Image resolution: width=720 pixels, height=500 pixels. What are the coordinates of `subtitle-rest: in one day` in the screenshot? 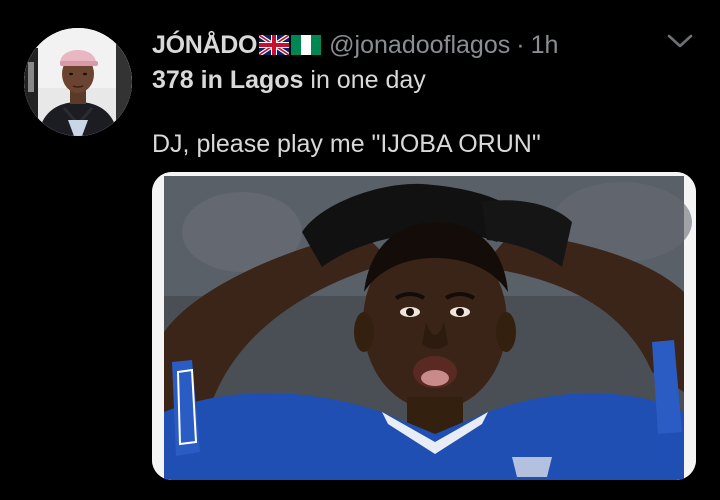 It's located at (364, 80).